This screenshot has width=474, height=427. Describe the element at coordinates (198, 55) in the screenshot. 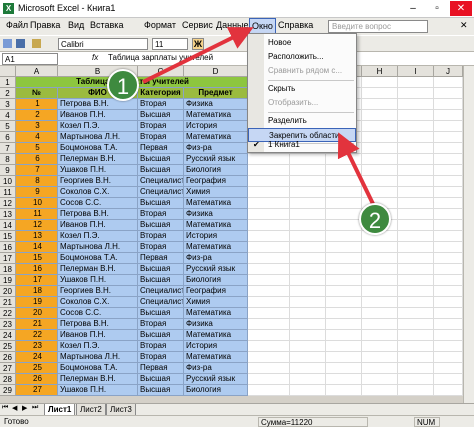

I see `arrow-to-window-menu` at that location.